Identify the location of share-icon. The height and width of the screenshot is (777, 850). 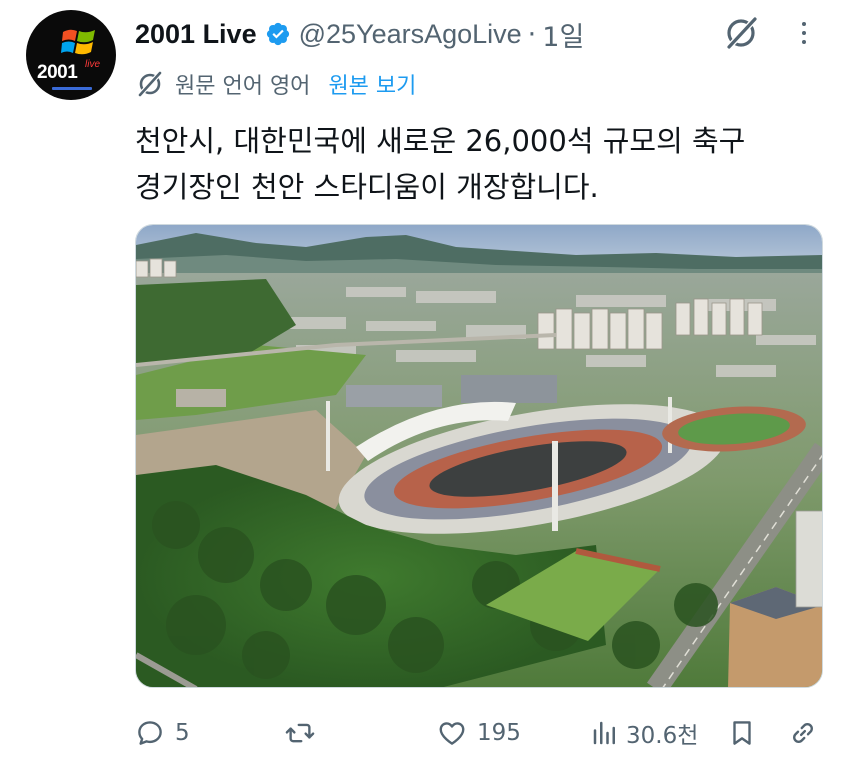
(803, 733).